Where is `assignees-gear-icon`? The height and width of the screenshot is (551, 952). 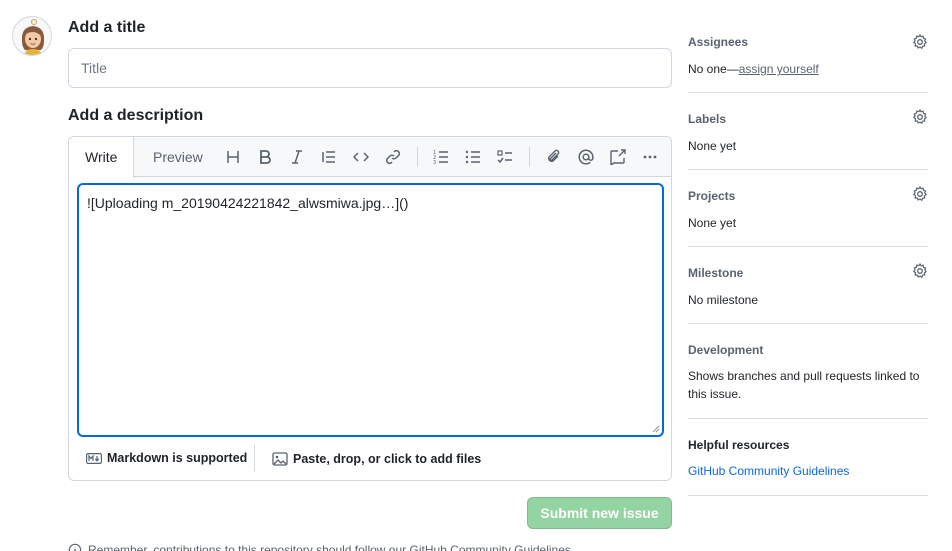
assignees-gear-icon is located at coordinates (920, 42).